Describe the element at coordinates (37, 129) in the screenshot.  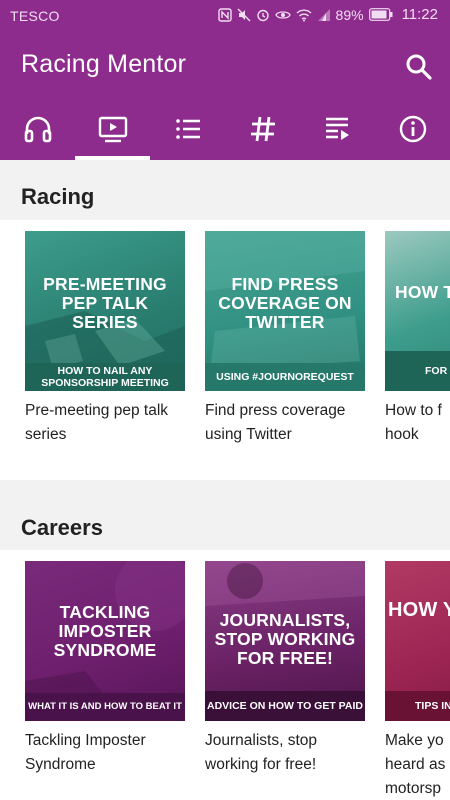
I see `headphones-icon` at that location.